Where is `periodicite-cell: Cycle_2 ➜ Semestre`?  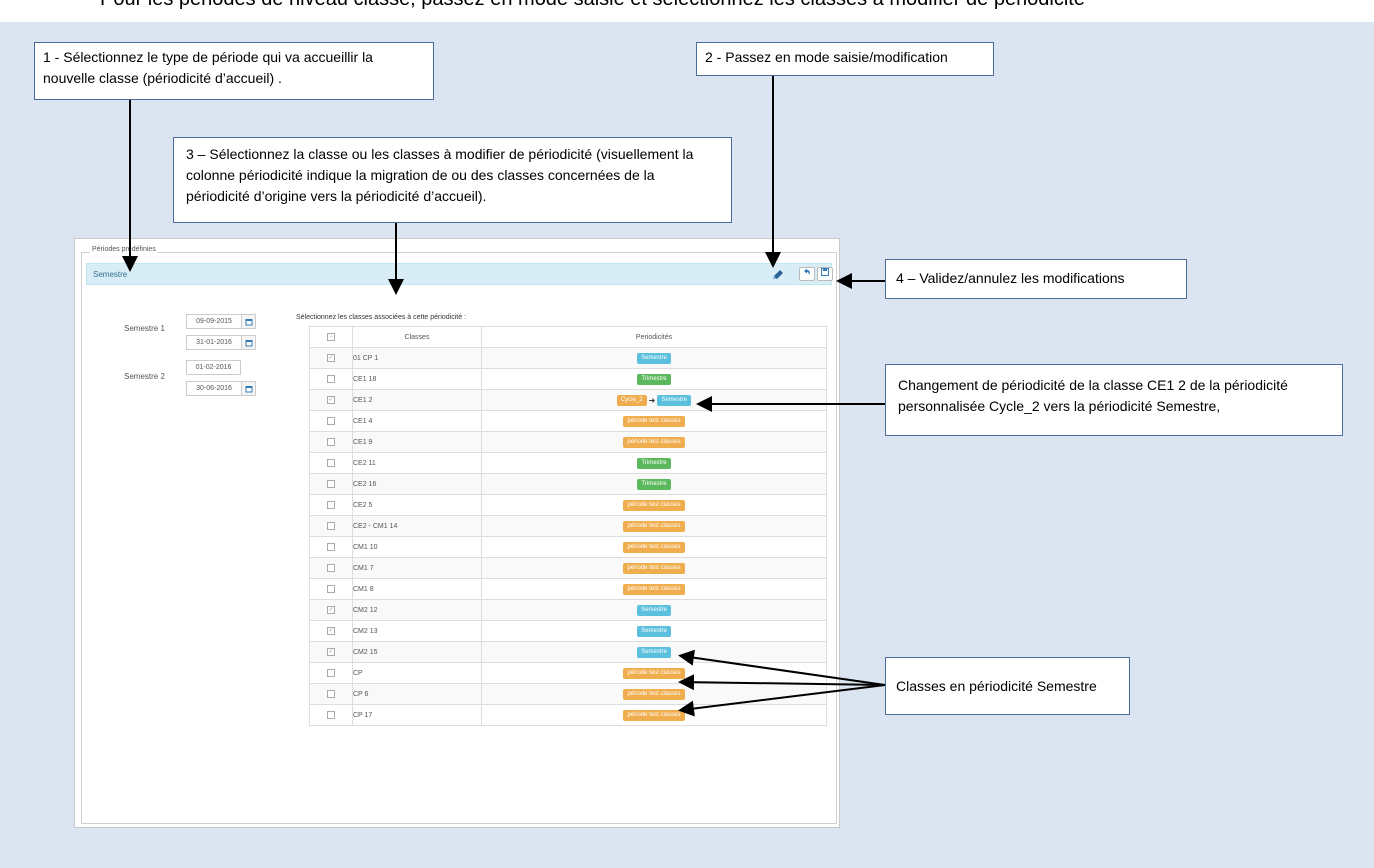 periodicite-cell: Cycle_2 ➜ Semestre is located at coordinates (654, 400).